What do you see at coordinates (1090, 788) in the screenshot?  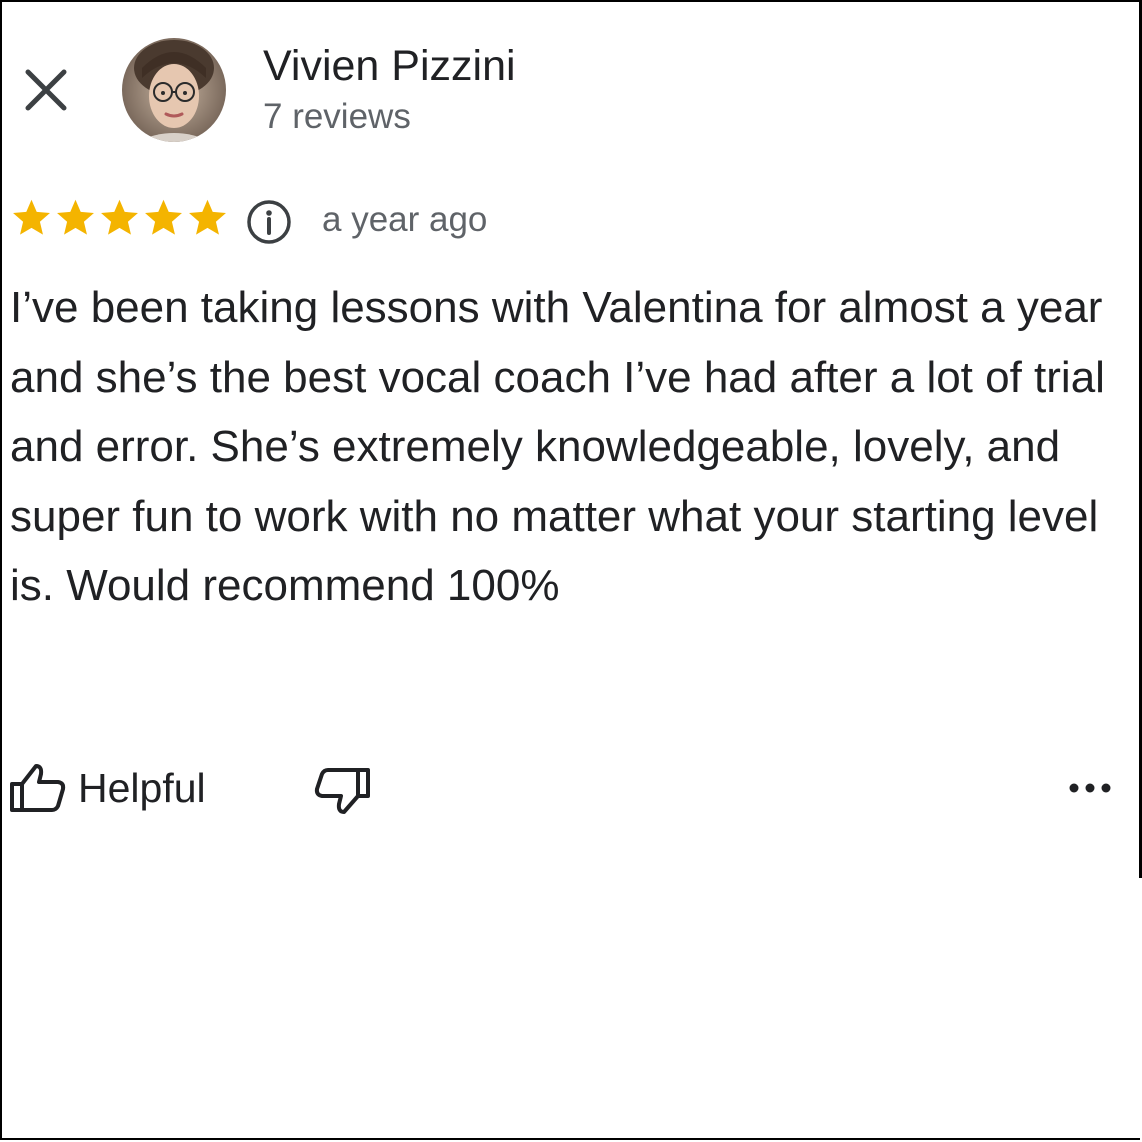 I see `more-options-icon` at bounding box center [1090, 788].